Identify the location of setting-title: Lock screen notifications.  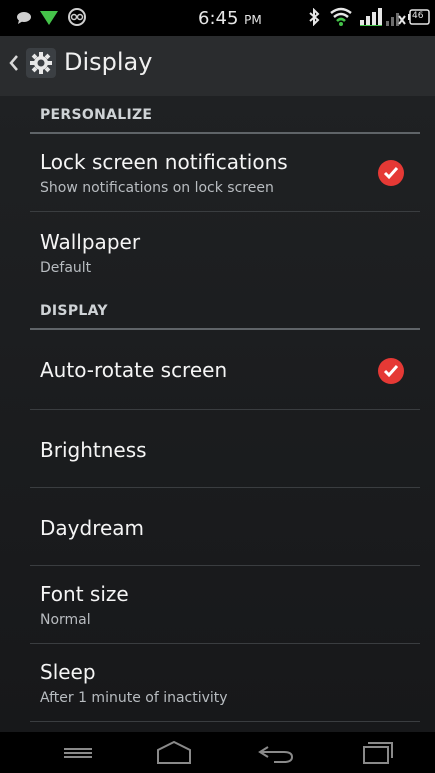
(164, 162).